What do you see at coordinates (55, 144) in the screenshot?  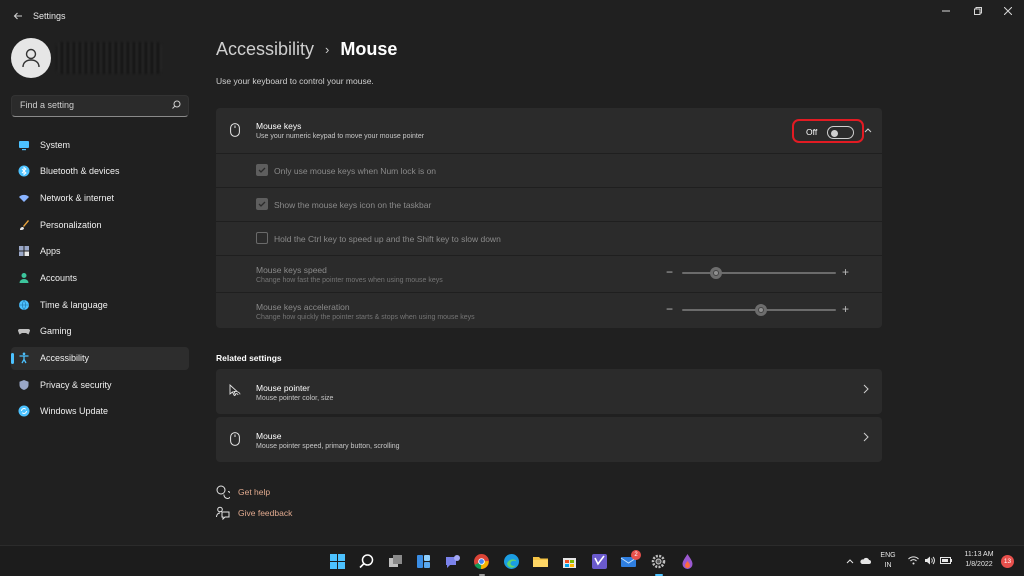 I see `sidebar-item-label: System` at bounding box center [55, 144].